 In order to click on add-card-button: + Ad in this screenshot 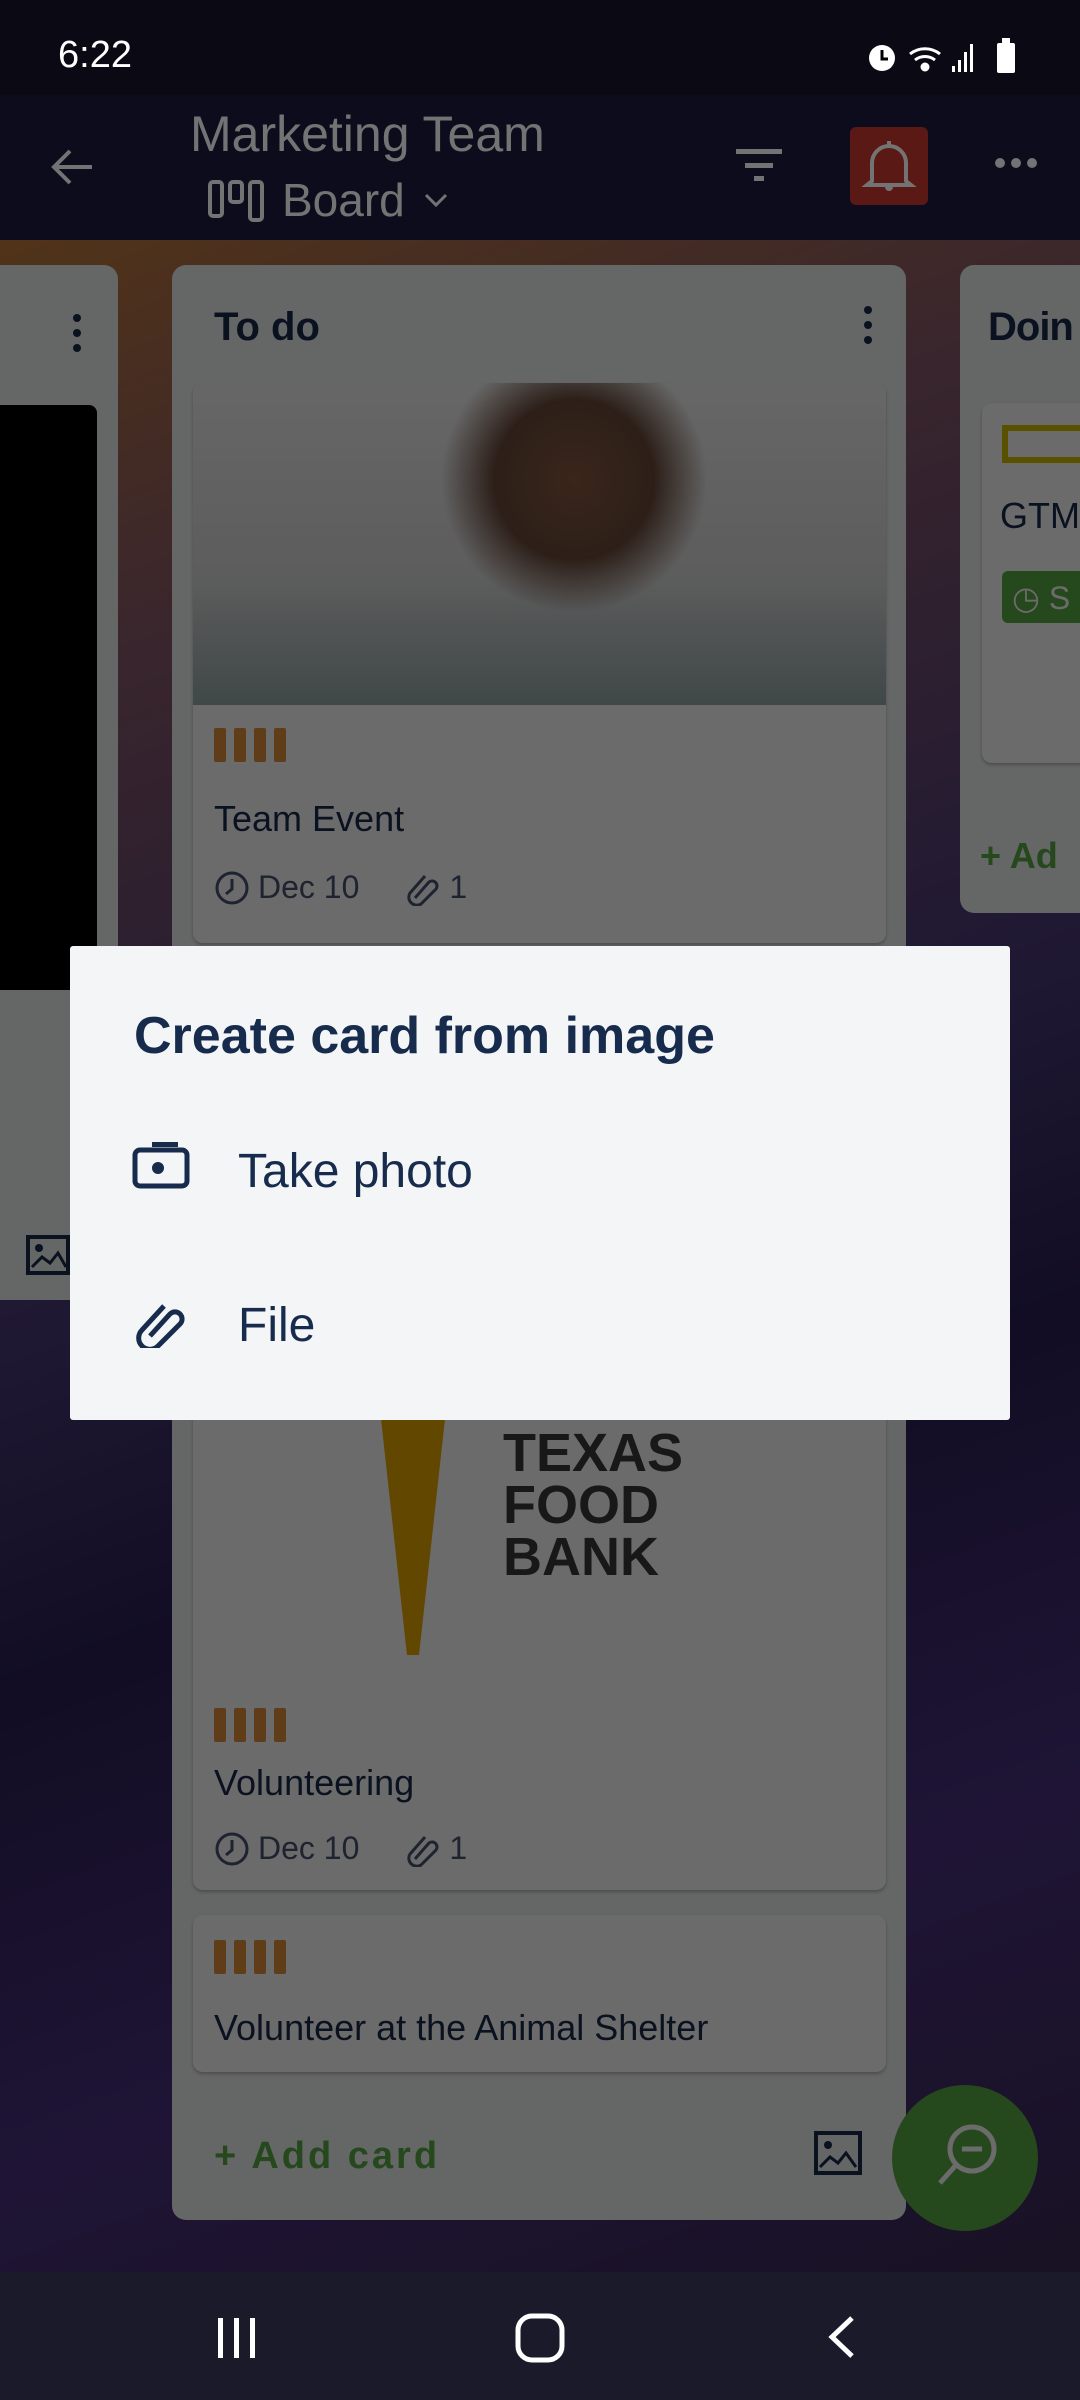, I will do `click(1019, 856)`.